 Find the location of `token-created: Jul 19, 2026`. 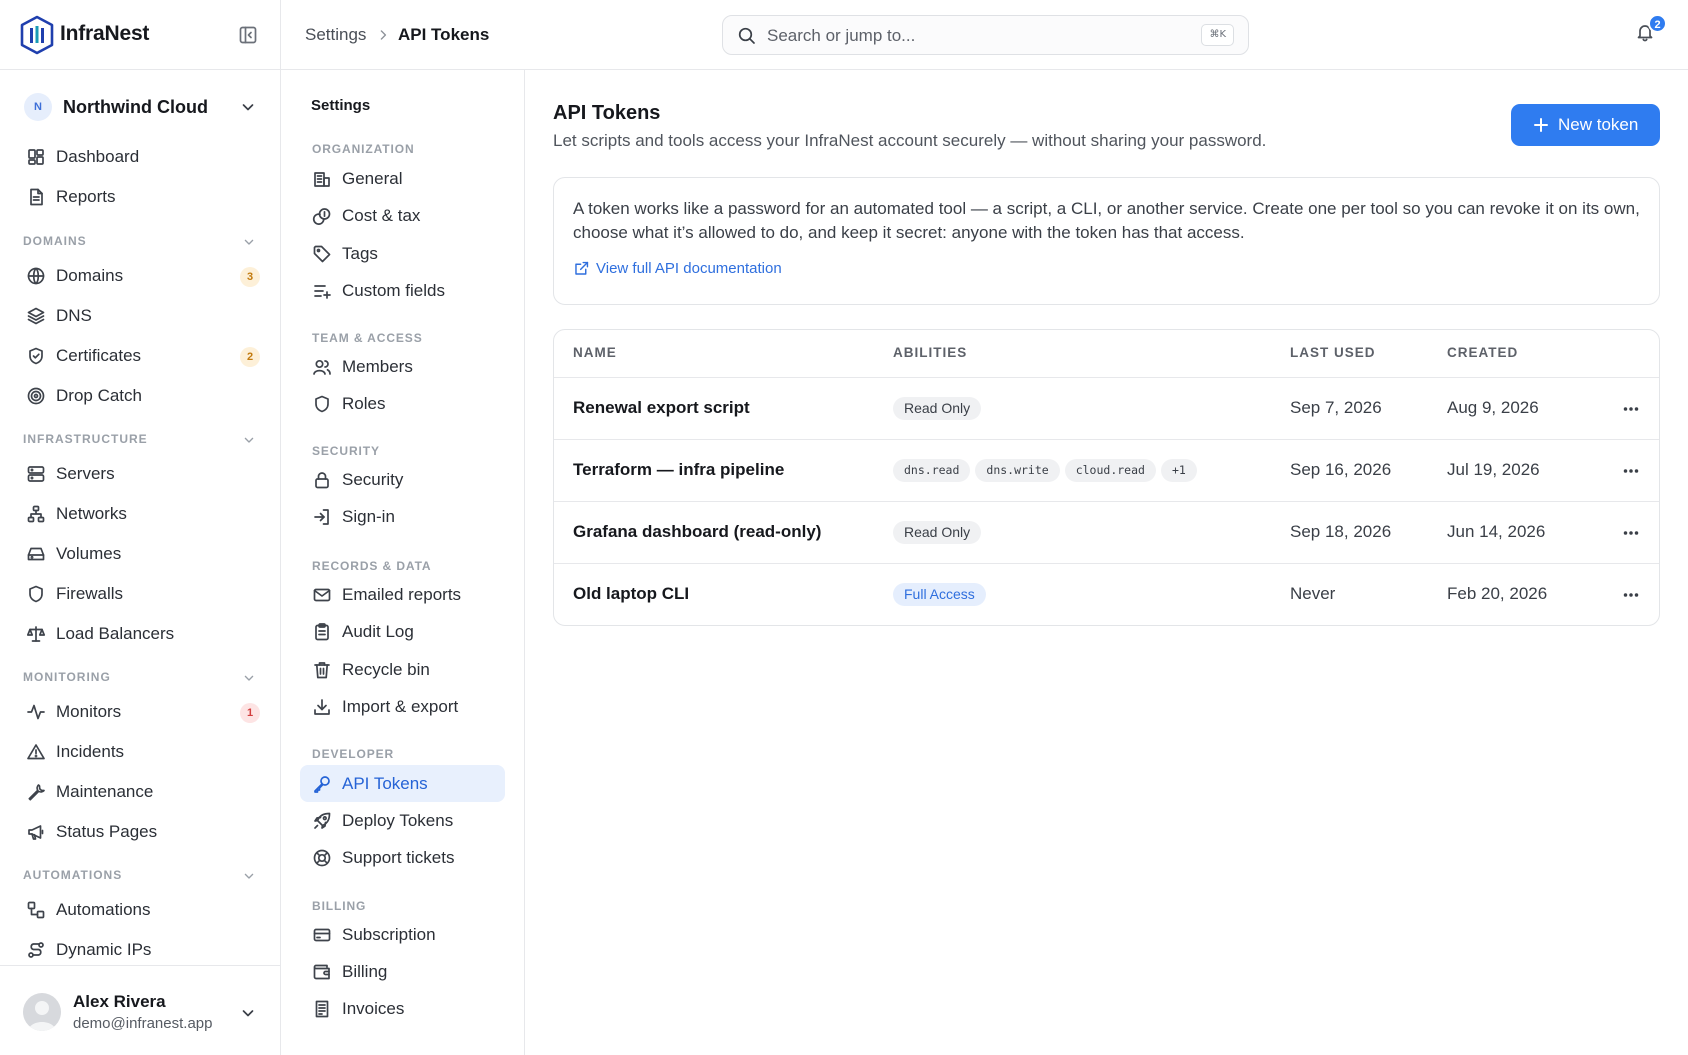

token-created: Jul 19, 2026 is located at coordinates (1493, 469).